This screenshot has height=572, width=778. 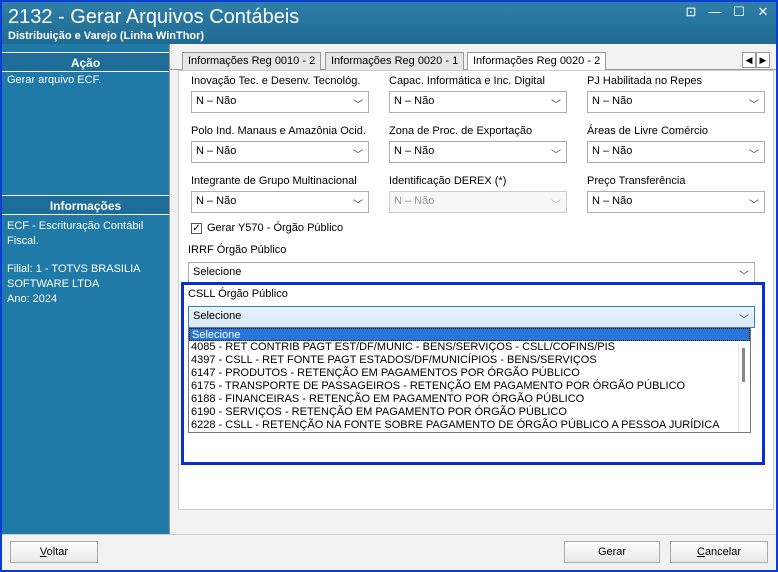 I want to click on csll-value: Selecione, so click(x=217, y=316).